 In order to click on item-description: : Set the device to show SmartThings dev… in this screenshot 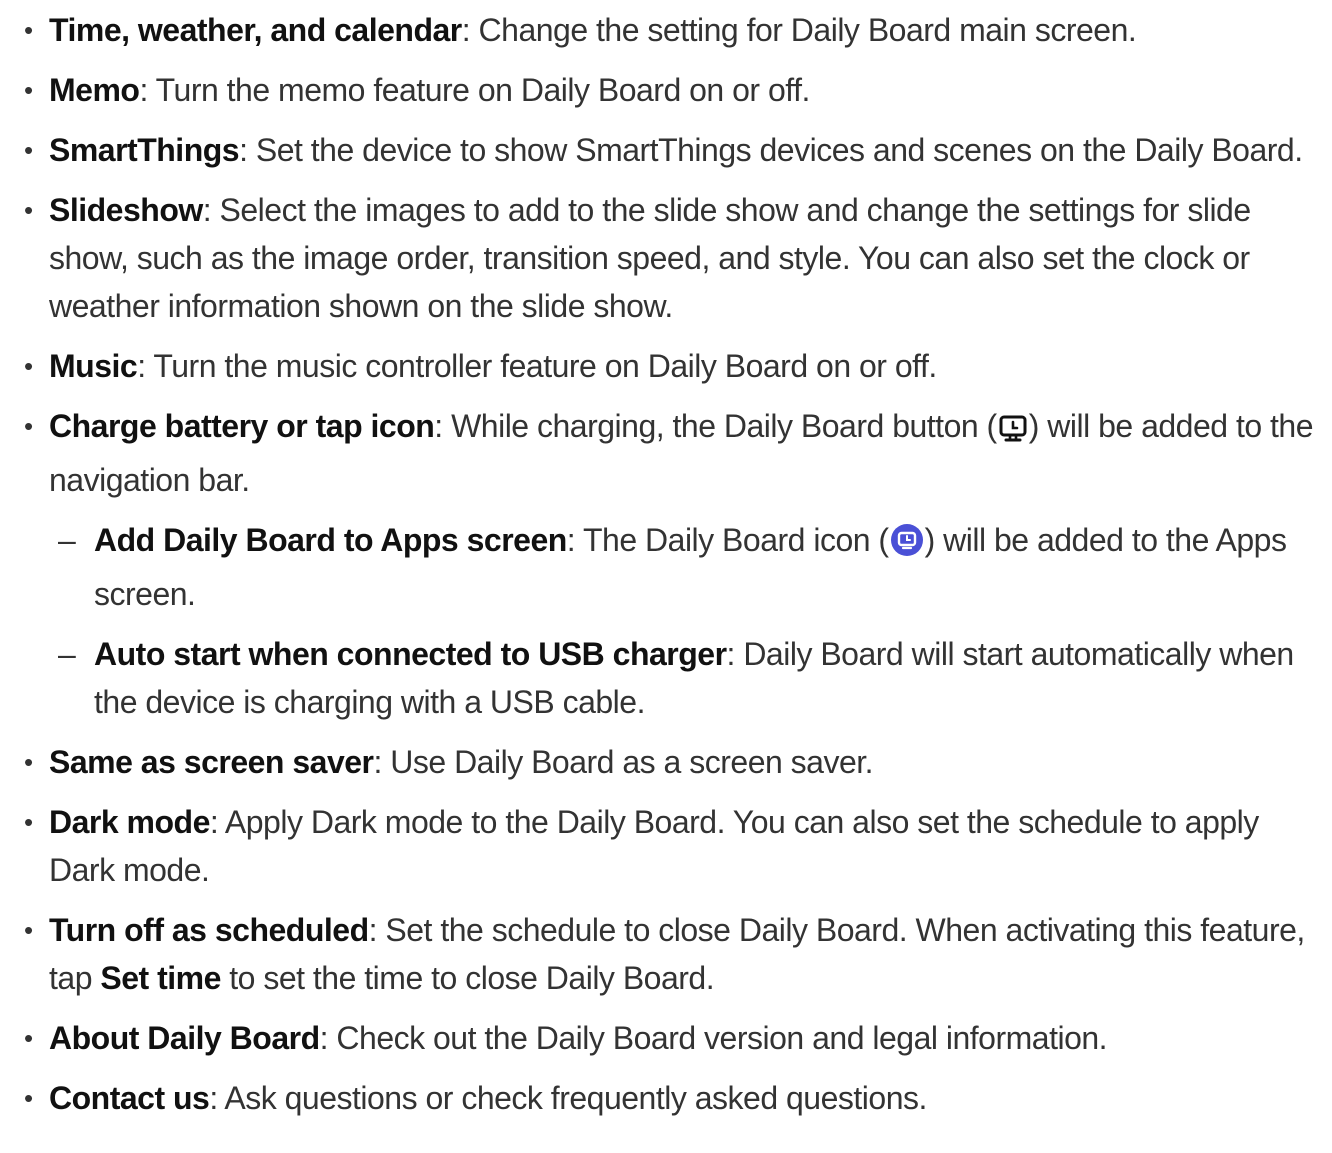, I will do `click(771, 150)`.